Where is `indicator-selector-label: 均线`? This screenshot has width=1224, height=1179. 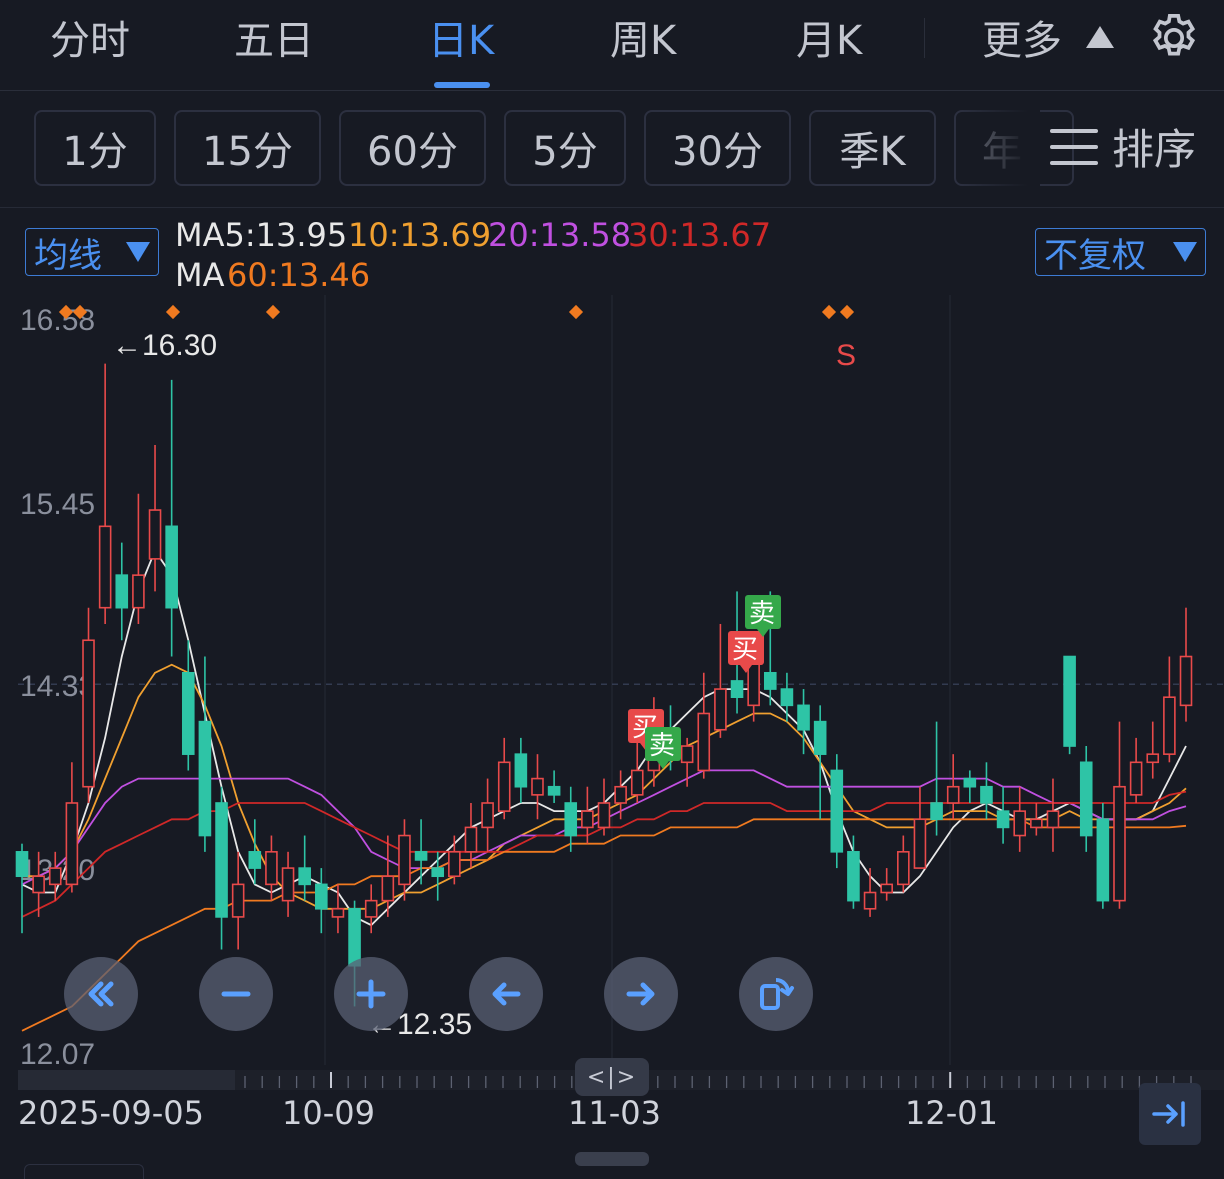
indicator-selector-label: 均线 is located at coordinates (68, 255).